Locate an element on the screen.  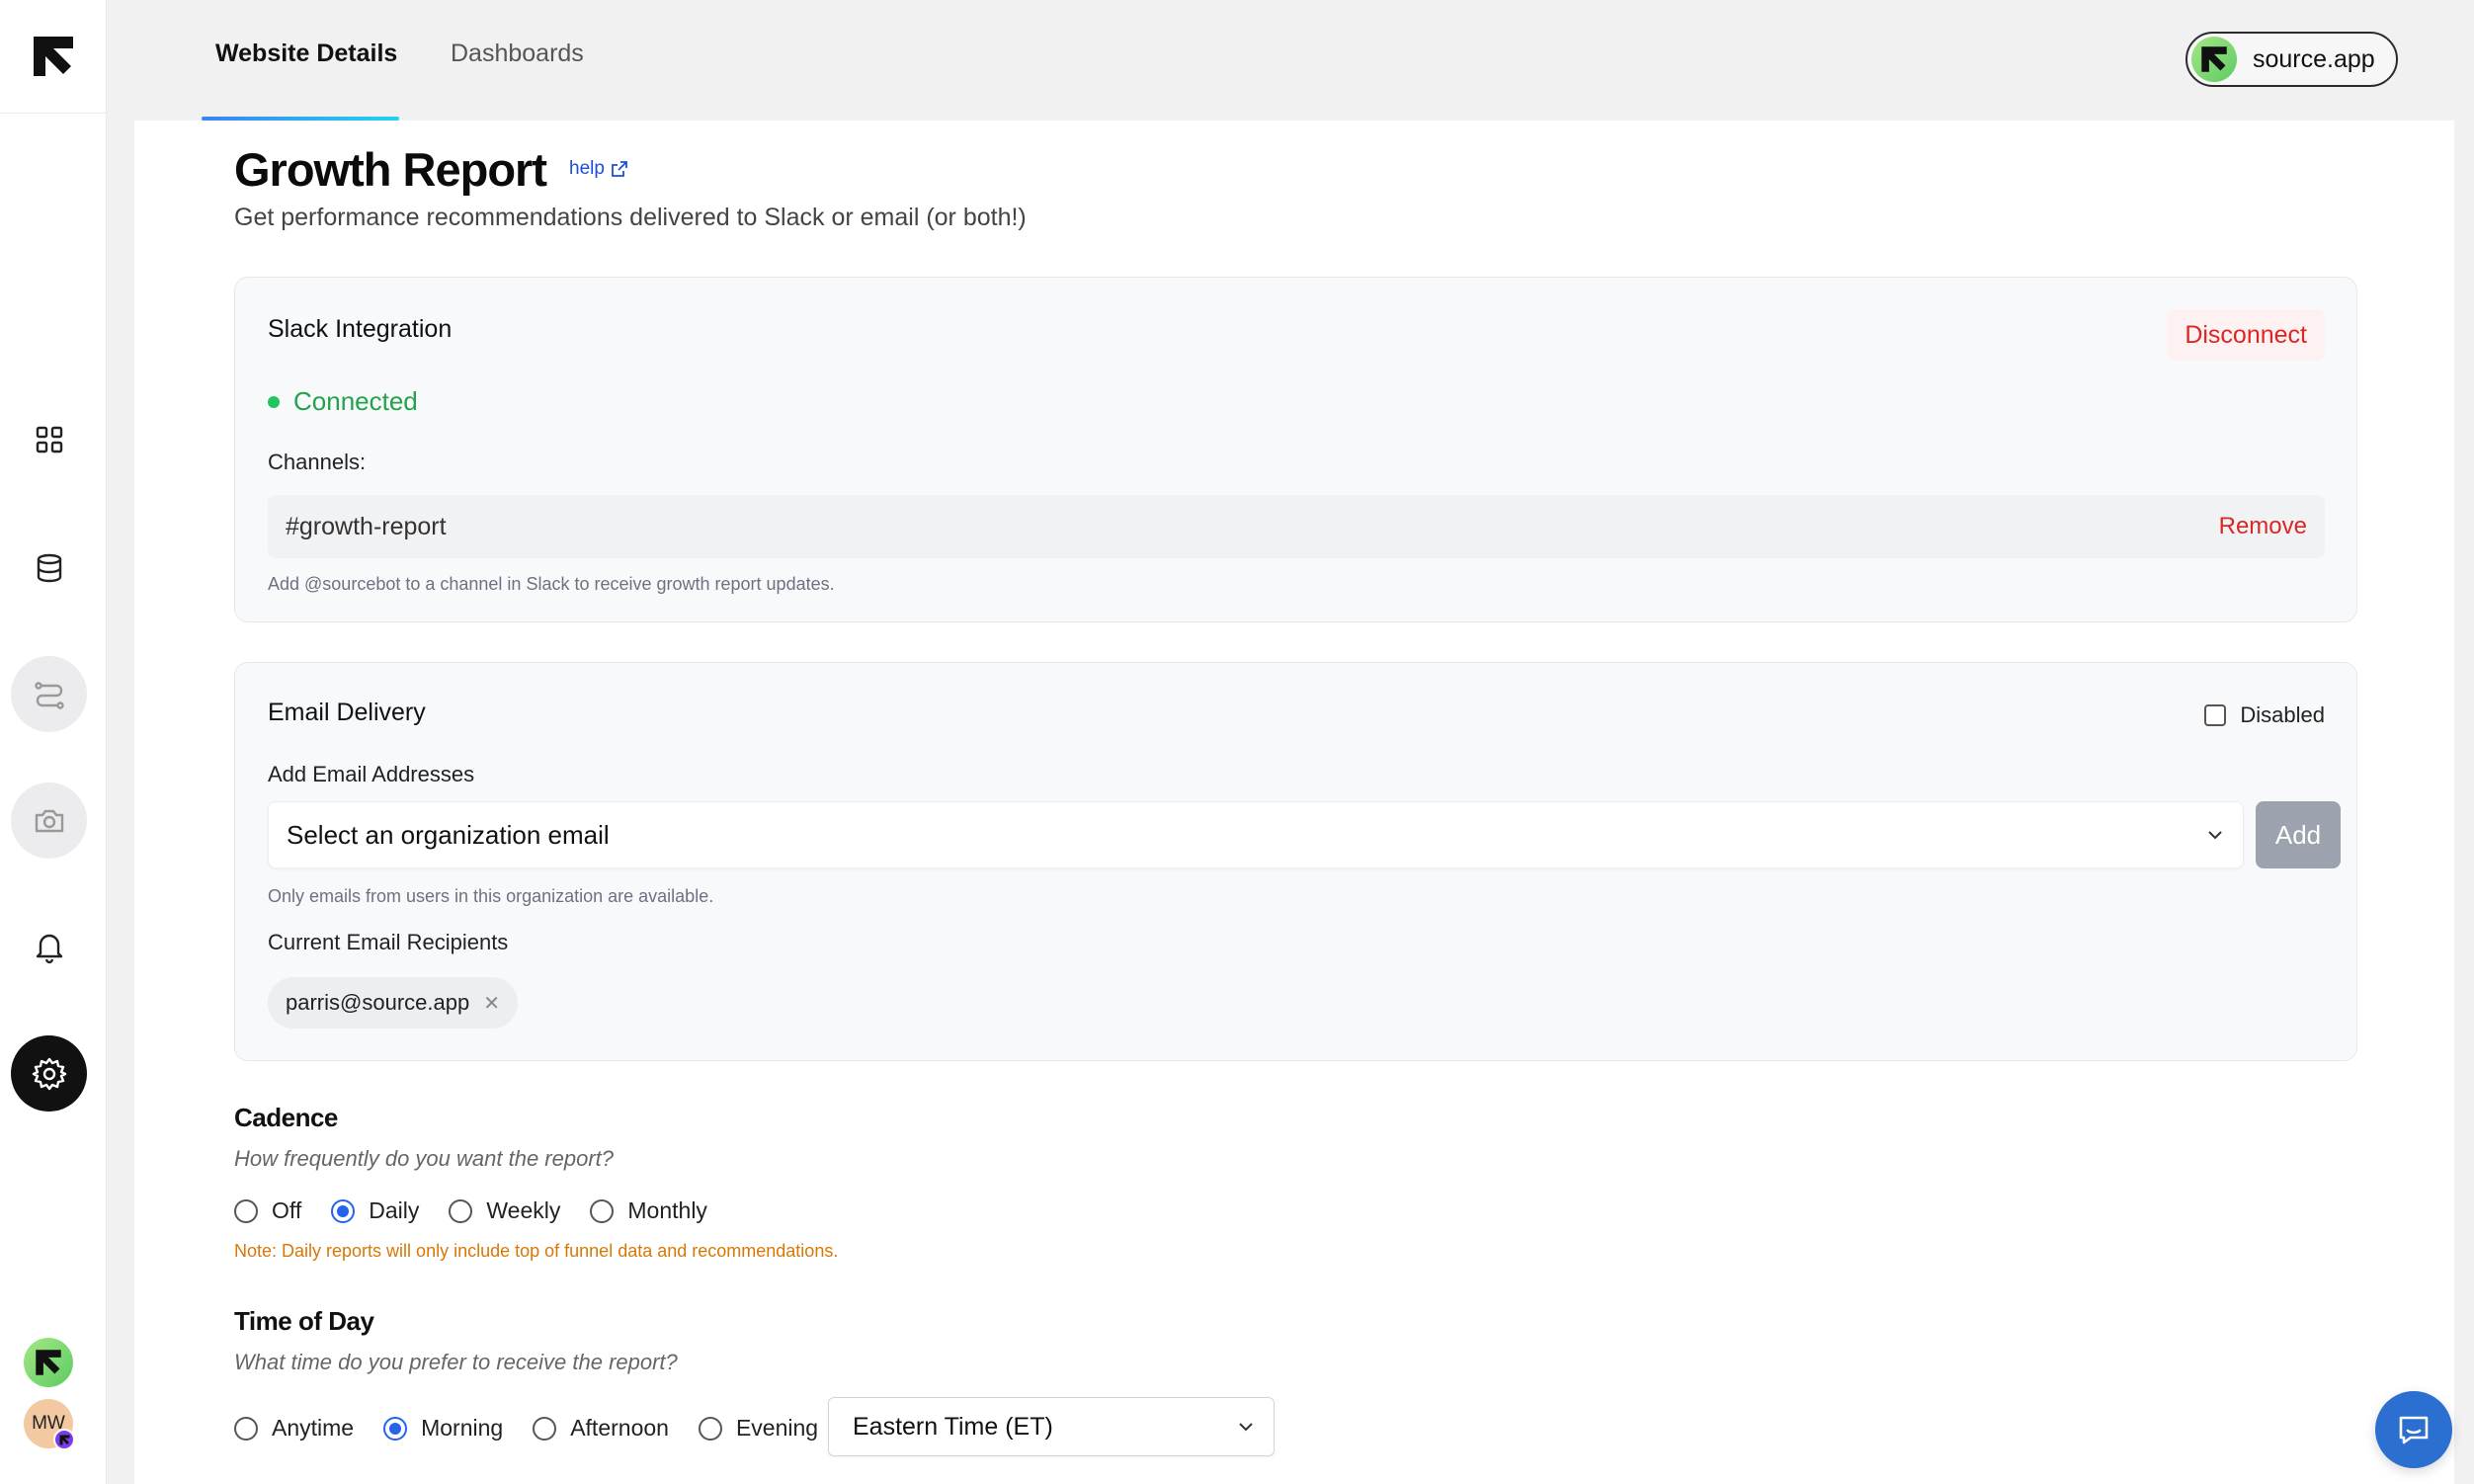
status-text: Connected is located at coordinates (355, 401).